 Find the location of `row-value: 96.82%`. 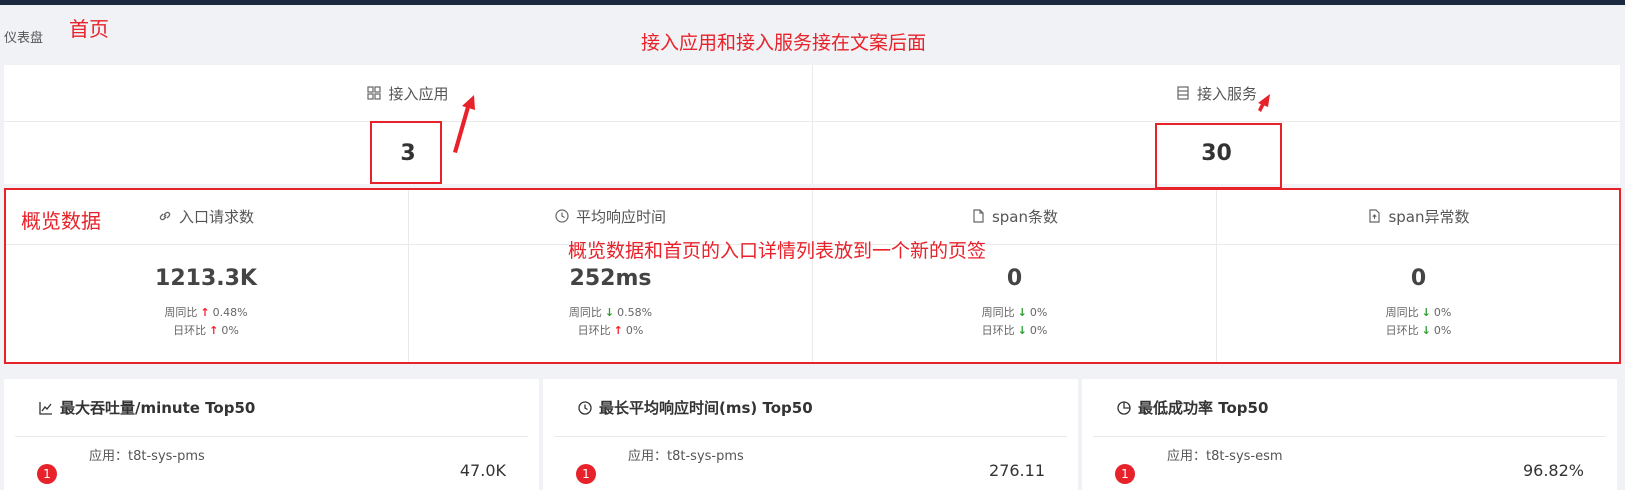

row-value: 96.82% is located at coordinates (1553, 470).